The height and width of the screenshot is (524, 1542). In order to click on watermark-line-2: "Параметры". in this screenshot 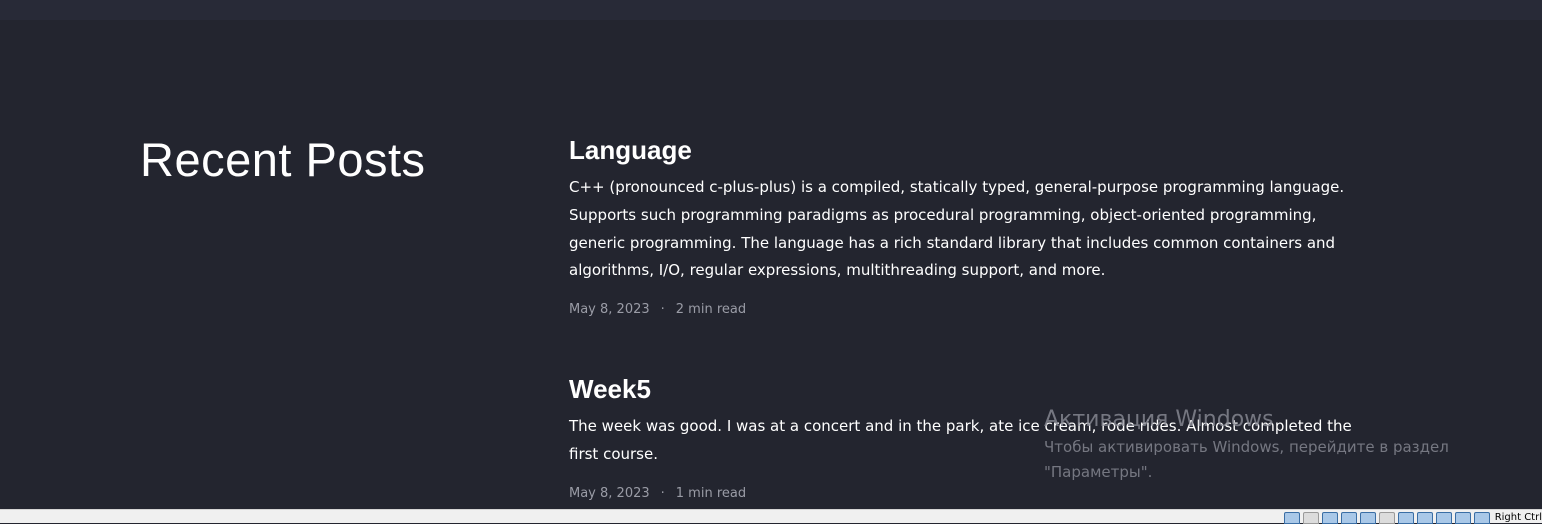, I will do `click(1098, 472)`.